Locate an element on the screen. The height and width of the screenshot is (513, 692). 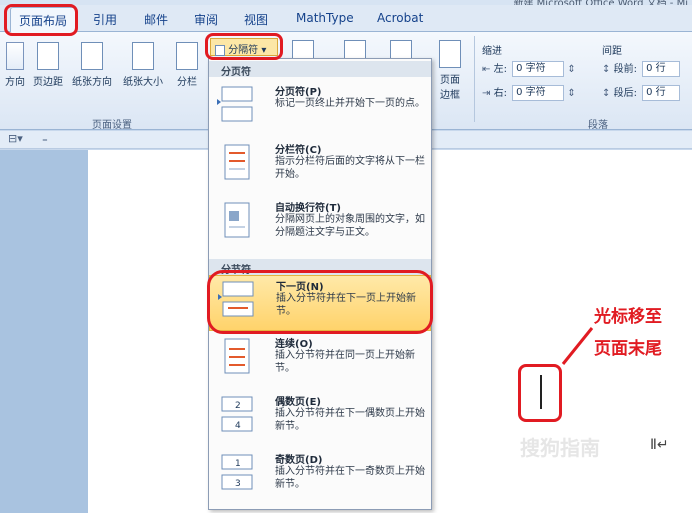
page-size-button: 纸张大小 is located at coordinates (143, 65).